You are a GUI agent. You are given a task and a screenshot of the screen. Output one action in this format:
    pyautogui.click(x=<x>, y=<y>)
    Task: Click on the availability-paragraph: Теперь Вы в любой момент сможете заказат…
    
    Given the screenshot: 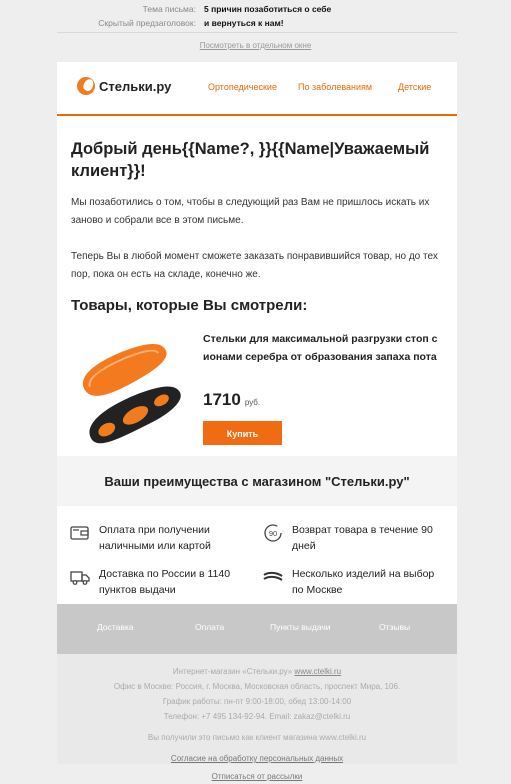 What is the action you would take?
    pyautogui.click(x=254, y=265)
    